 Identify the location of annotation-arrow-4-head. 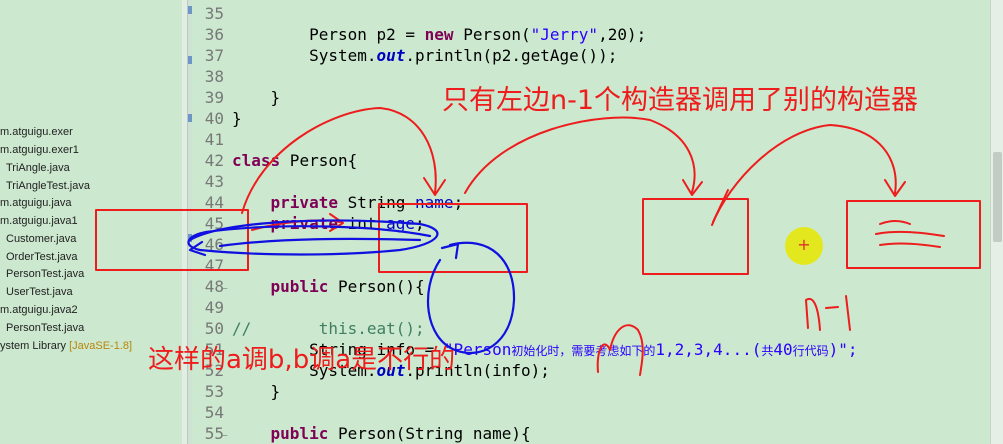
(336, 222).